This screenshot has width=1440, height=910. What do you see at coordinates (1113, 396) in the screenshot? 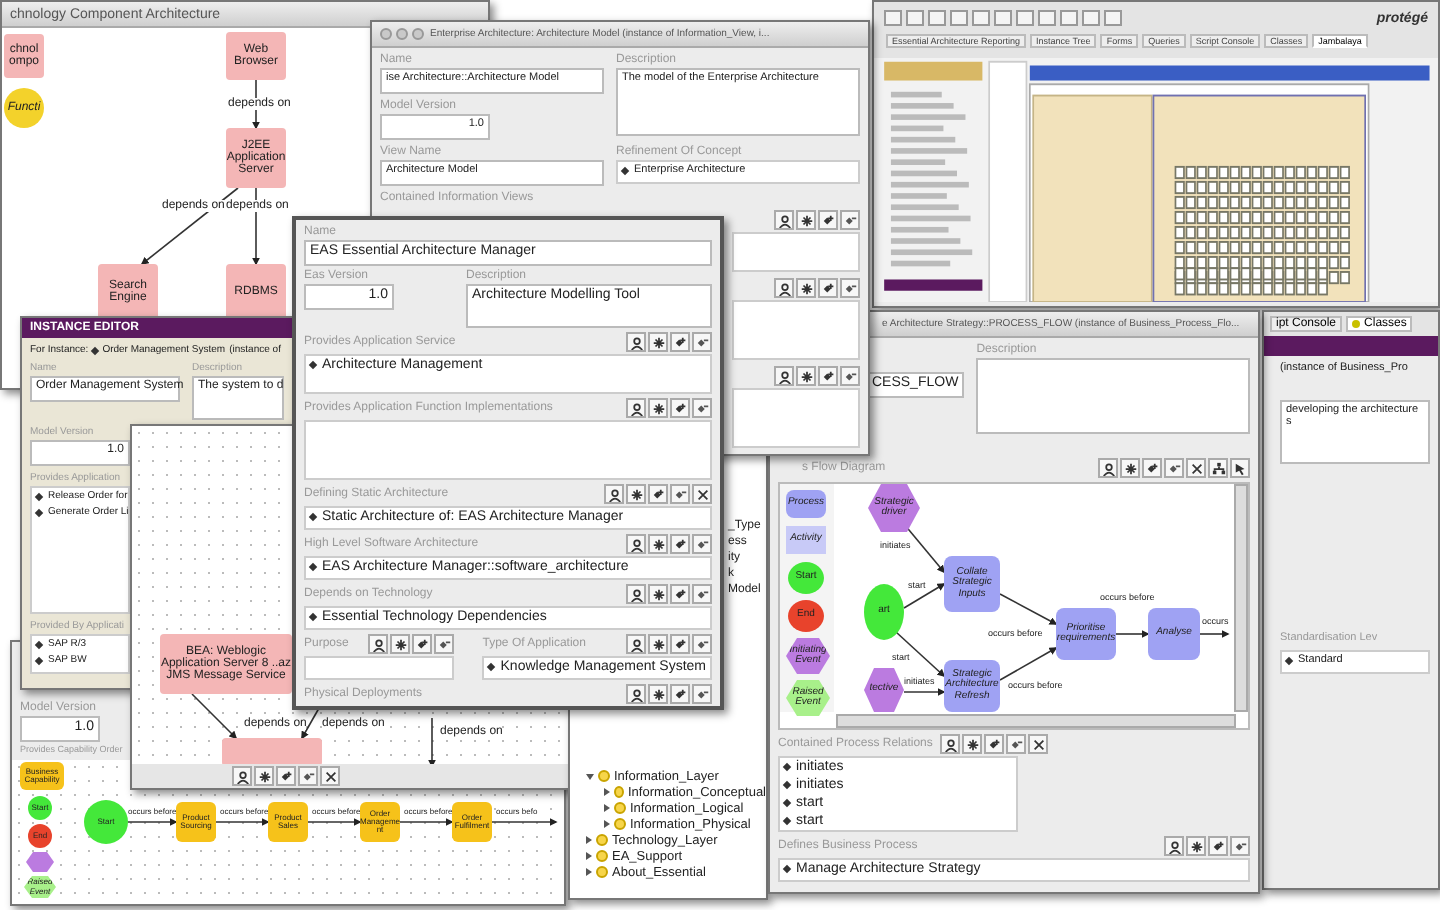
I see `description-field` at bounding box center [1113, 396].